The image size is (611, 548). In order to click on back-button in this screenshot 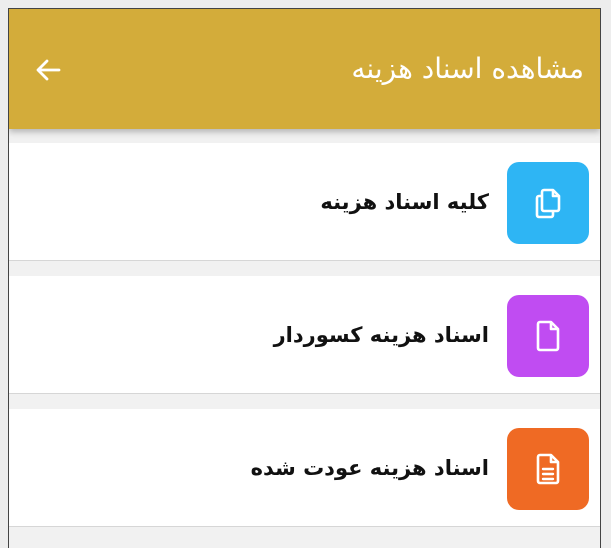, I will do `click(48, 70)`.